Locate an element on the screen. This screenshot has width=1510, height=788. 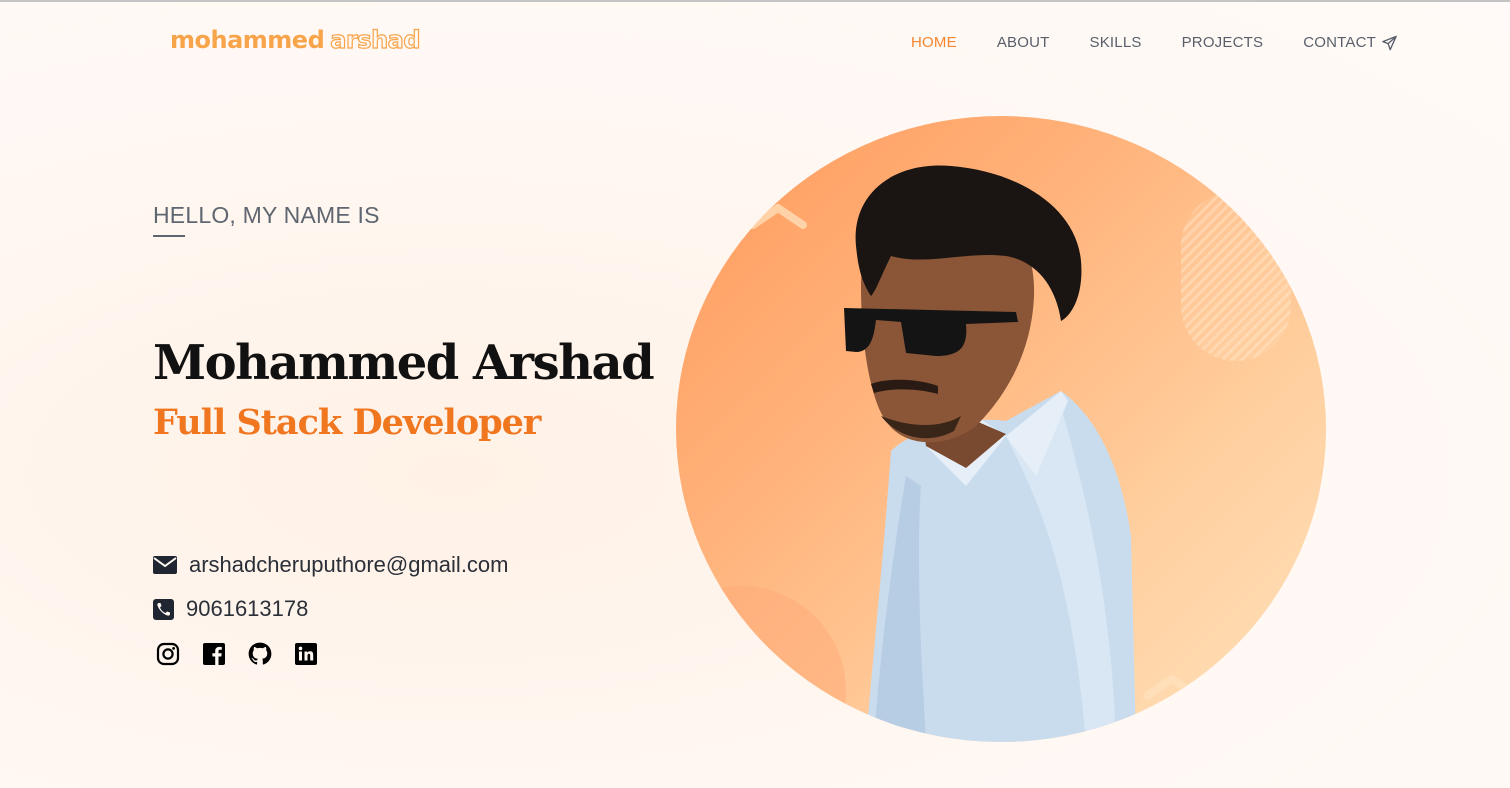
main-nav: HOME ABOUT SKILLS PROJECTS CONTACT is located at coordinates (1154, 42).